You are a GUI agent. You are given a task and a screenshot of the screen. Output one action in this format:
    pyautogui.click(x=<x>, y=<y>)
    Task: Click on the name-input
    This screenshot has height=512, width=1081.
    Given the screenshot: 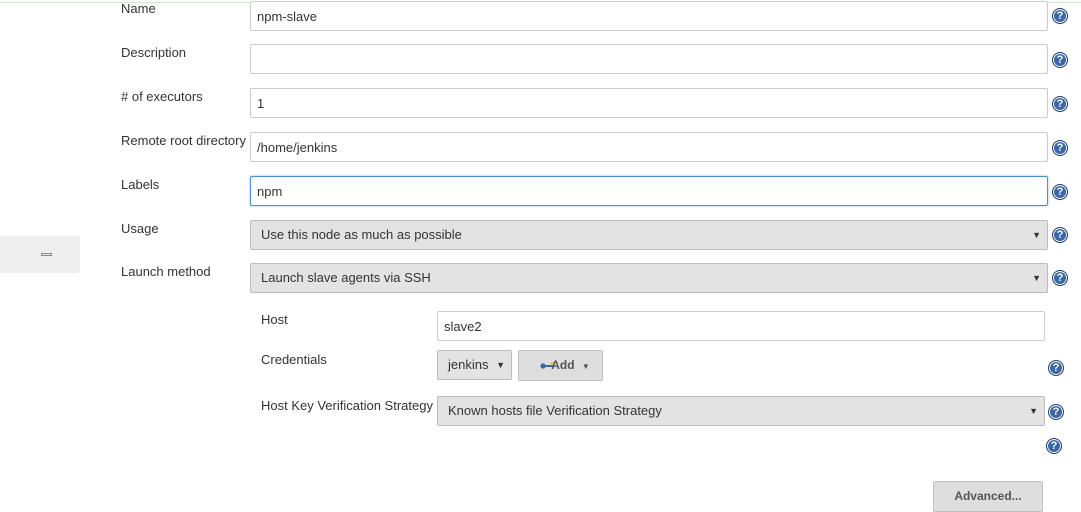 What is the action you would take?
    pyautogui.click(x=649, y=16)
    